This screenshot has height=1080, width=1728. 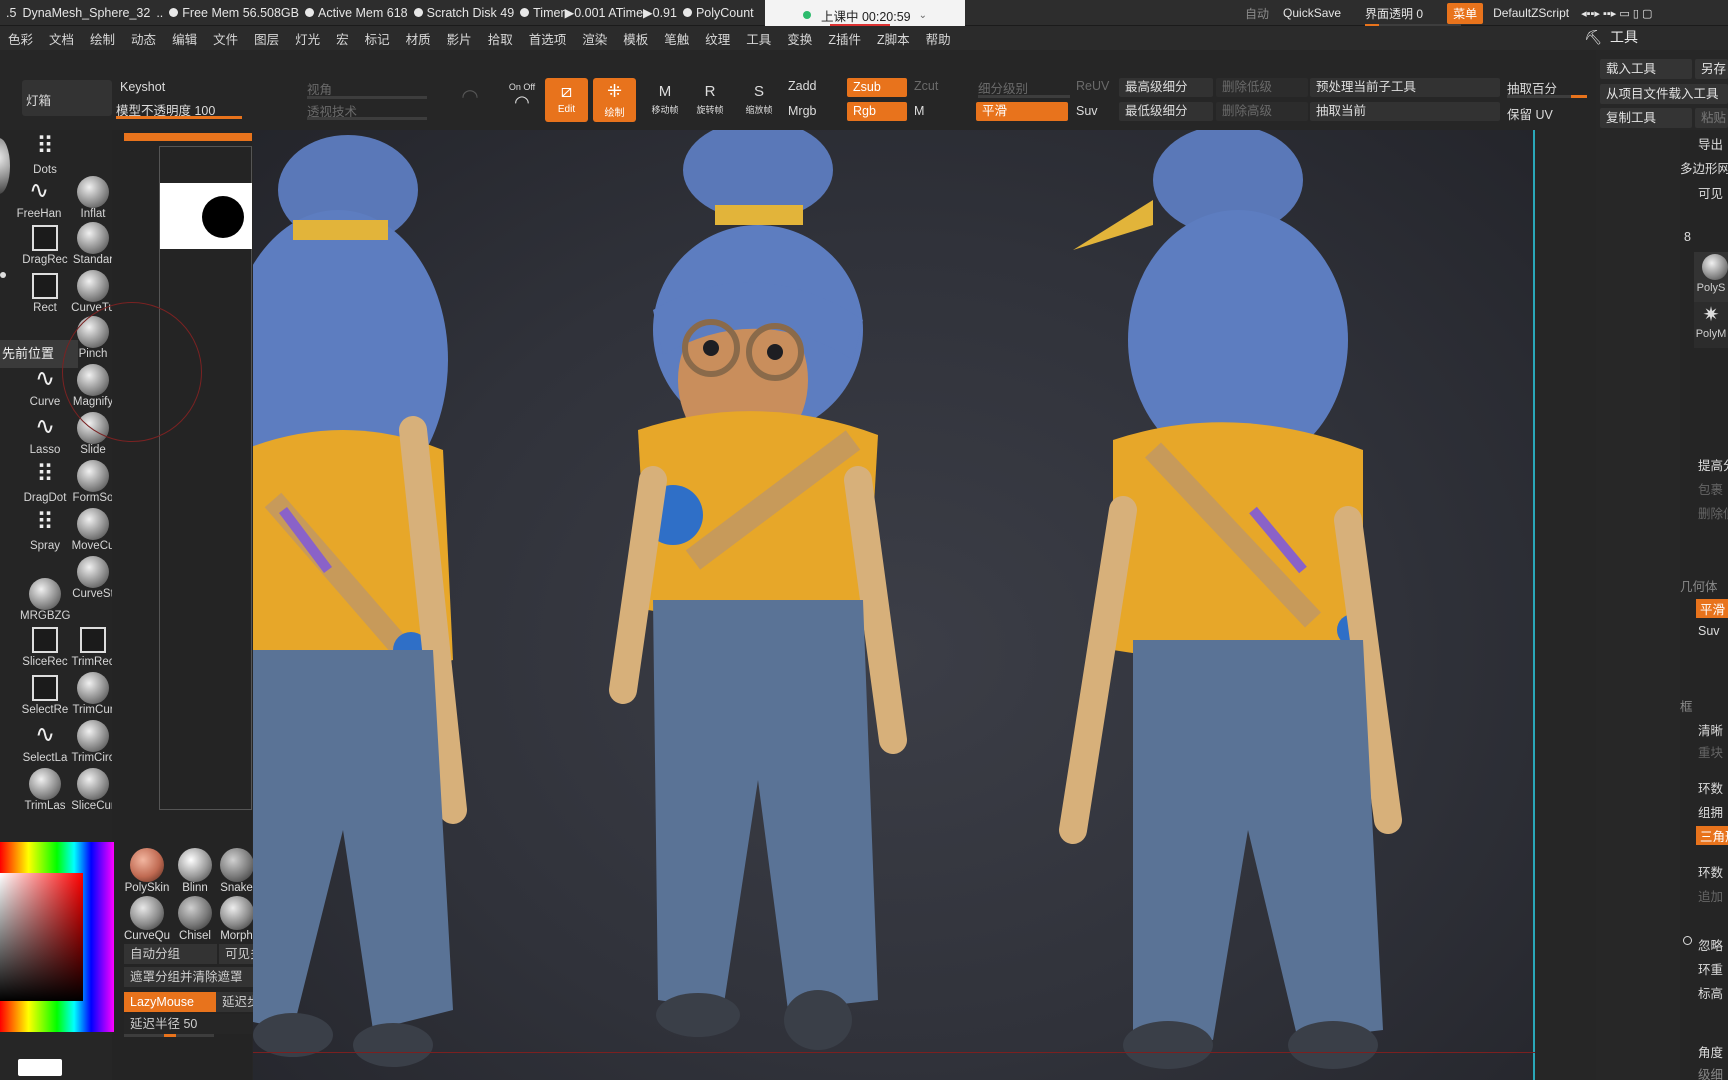 I want to click on raise-button: 提高分, so click(x=1713, y=464).